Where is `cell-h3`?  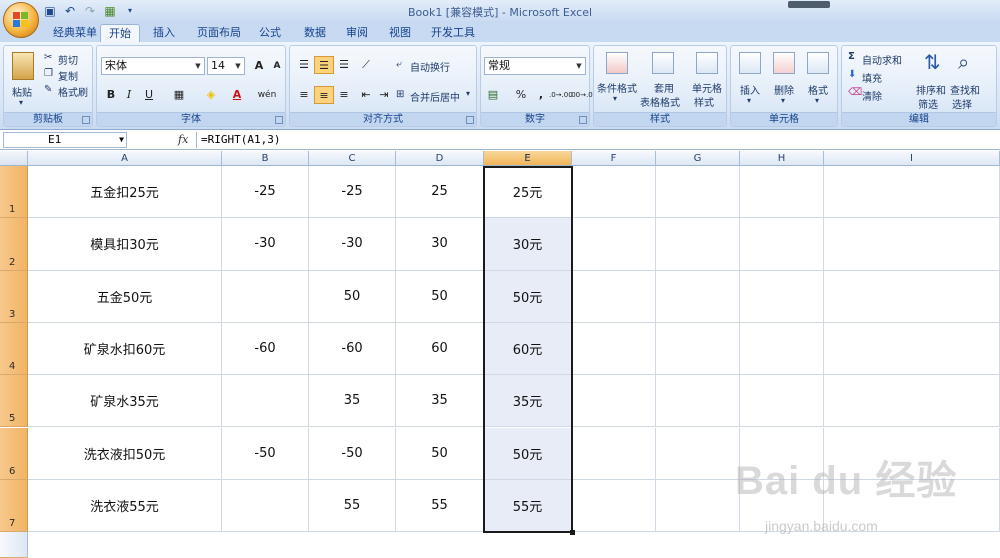
cell-h3 is located at coordinates (782, 296).